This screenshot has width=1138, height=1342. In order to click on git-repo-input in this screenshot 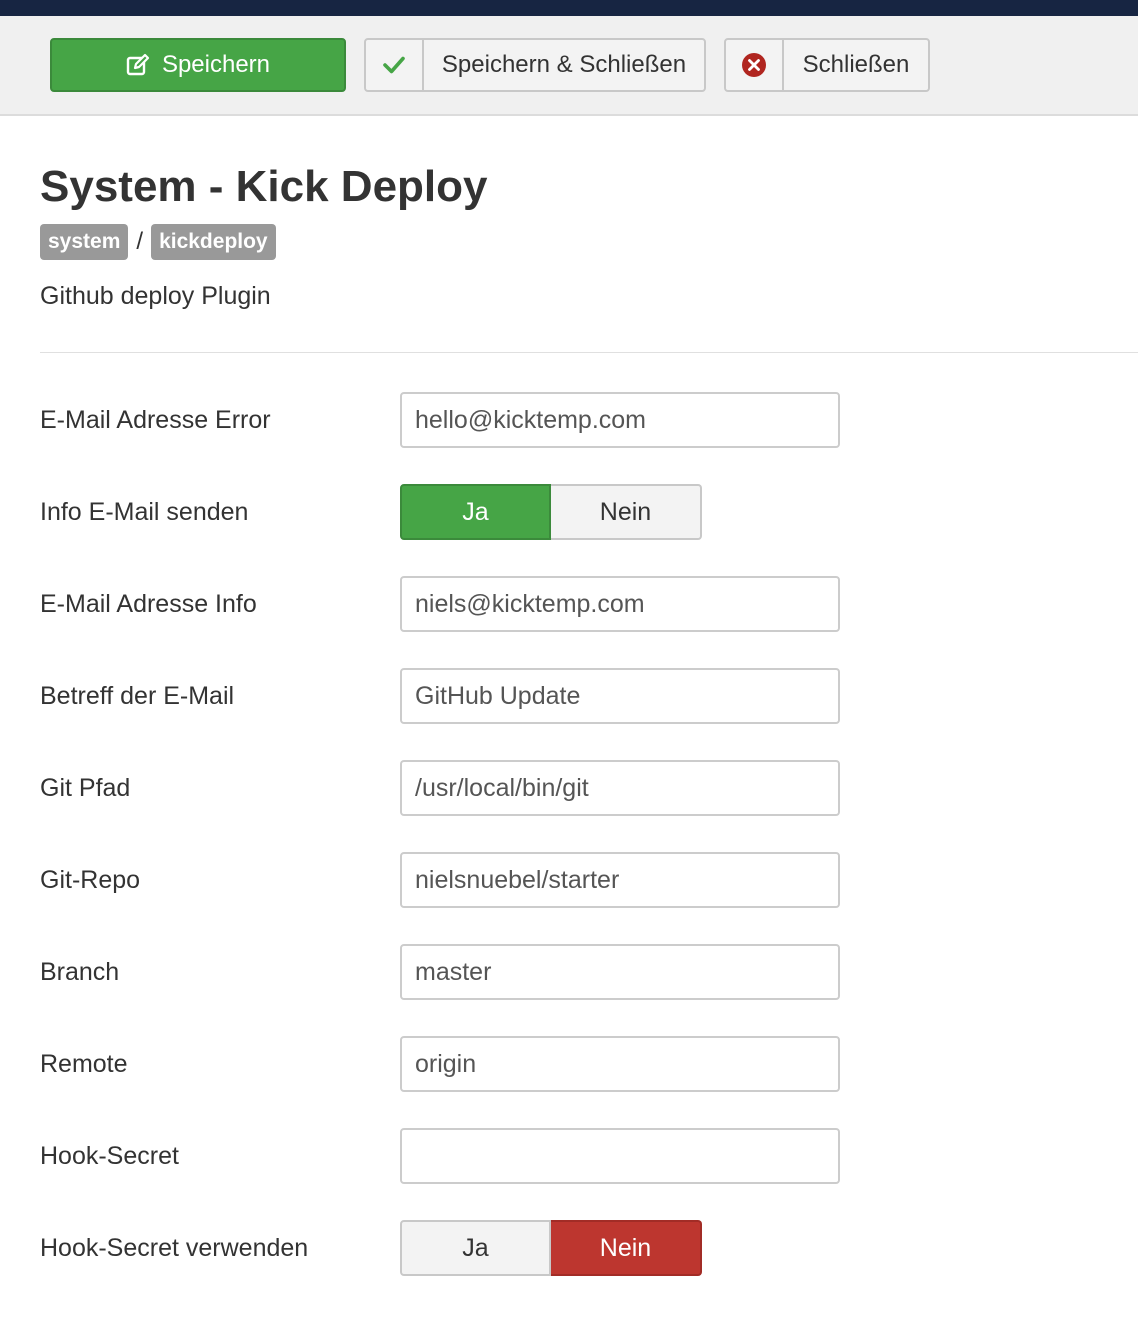, I will do `click(620, 880)`.